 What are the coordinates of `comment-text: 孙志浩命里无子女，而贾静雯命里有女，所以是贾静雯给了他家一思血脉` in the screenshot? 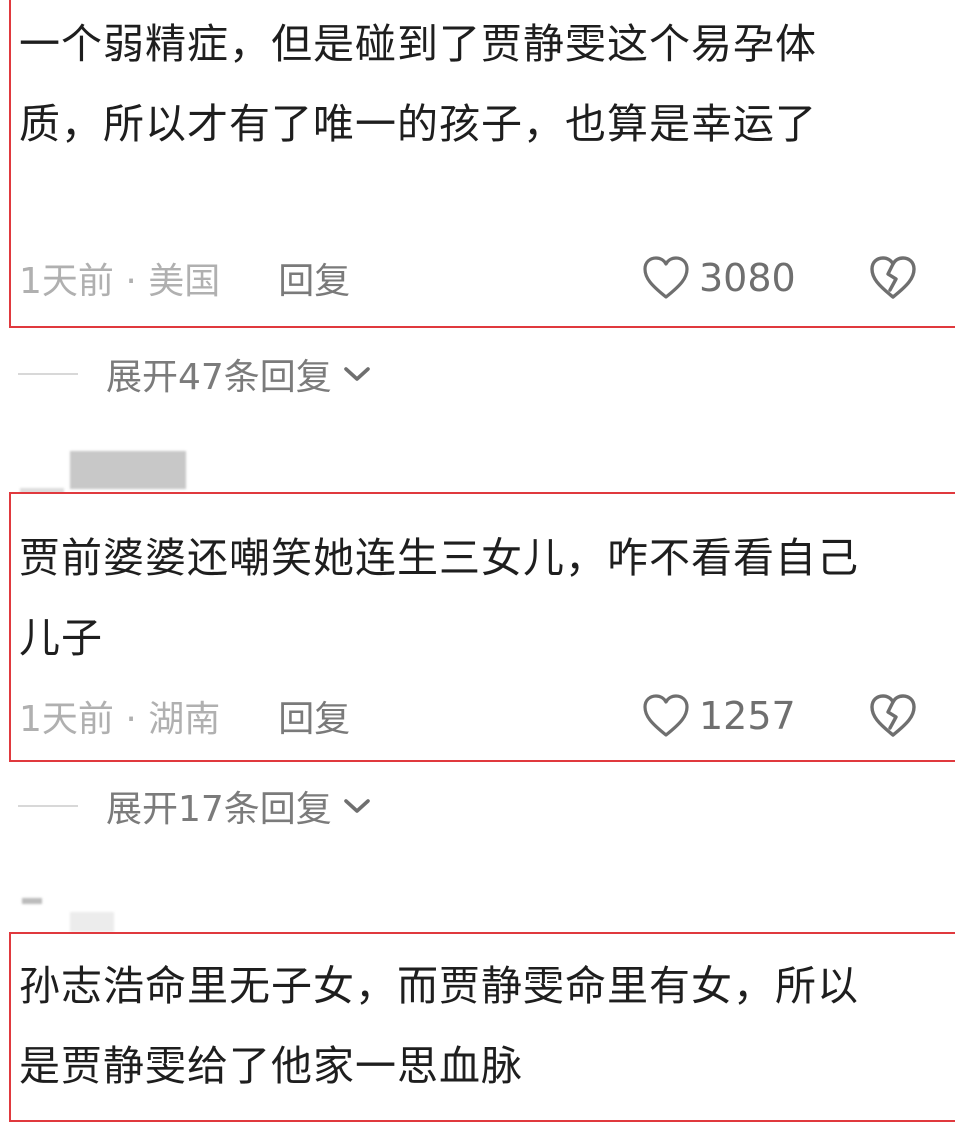 It's located at (439, 1026).